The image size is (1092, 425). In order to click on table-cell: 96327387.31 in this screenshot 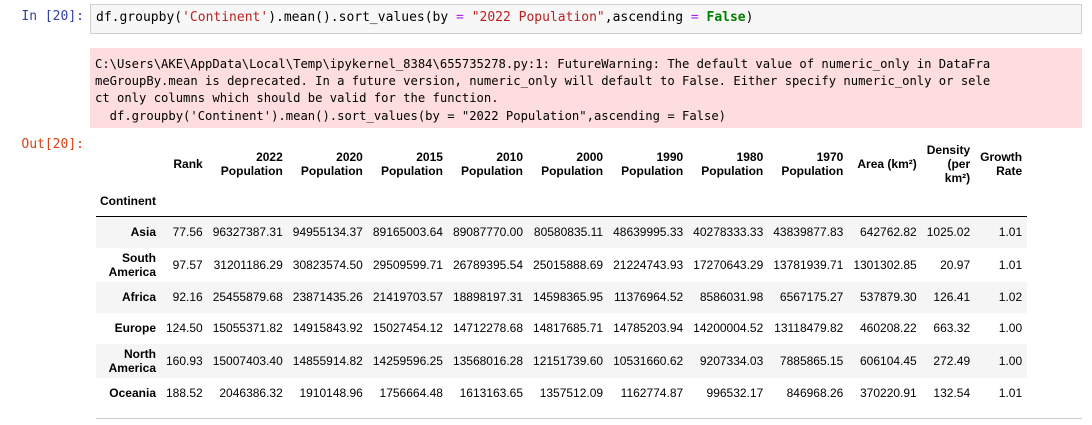, I will do `click(247, 232)`.